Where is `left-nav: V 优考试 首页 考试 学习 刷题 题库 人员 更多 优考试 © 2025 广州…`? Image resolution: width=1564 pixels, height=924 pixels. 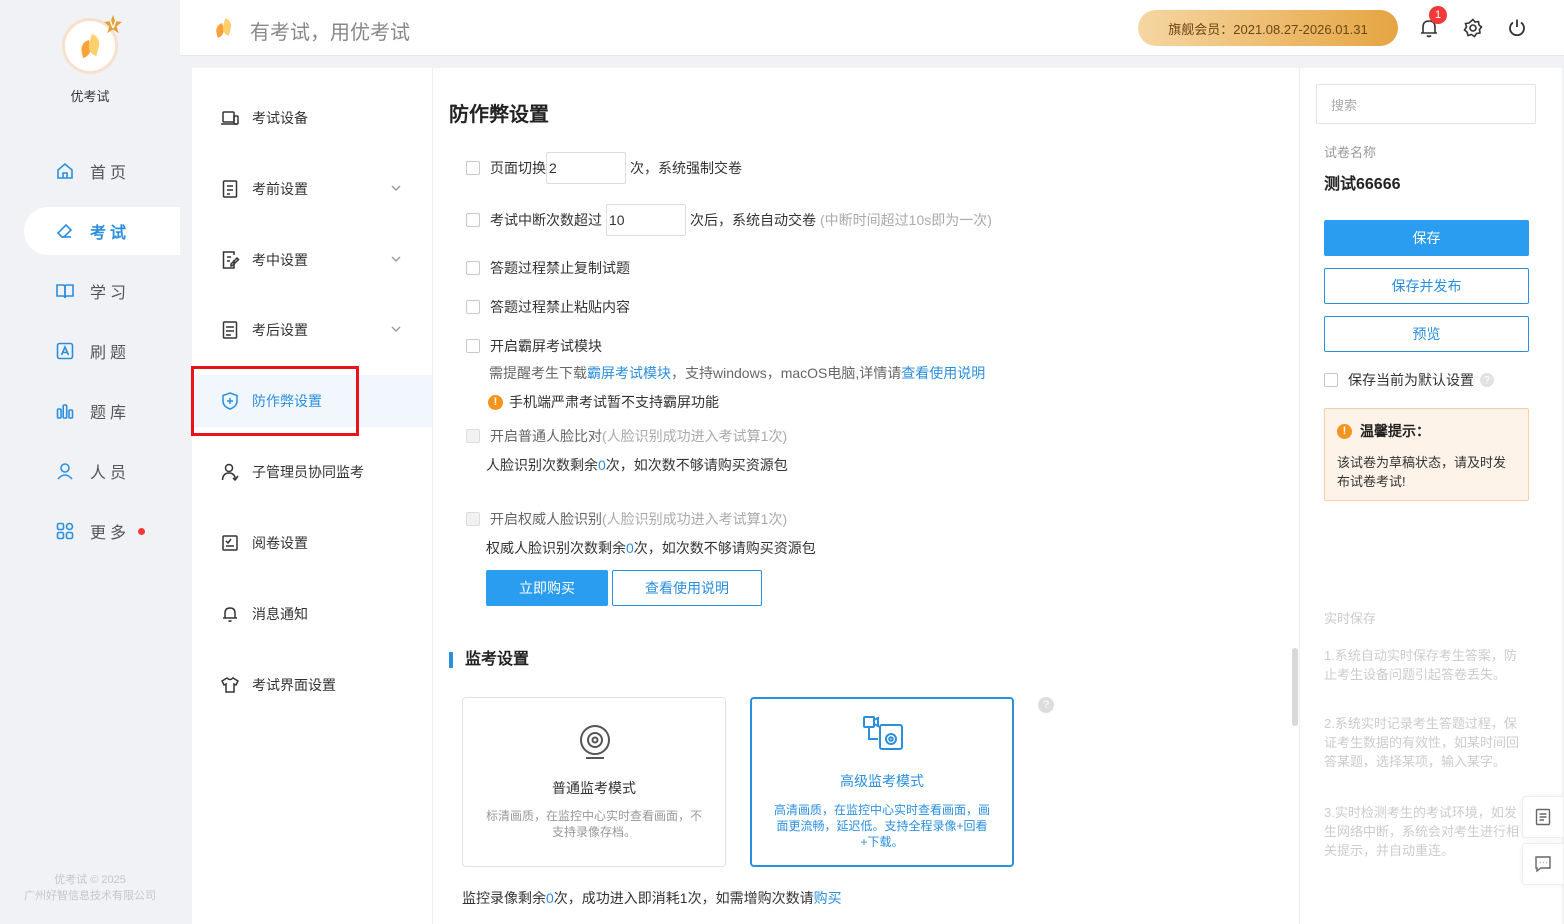
left-nav: V 优考试 首页 考试 学习 刷题 题库 人员 更多 优考试 © 2025 广州… is located at coordinates (90, 462).